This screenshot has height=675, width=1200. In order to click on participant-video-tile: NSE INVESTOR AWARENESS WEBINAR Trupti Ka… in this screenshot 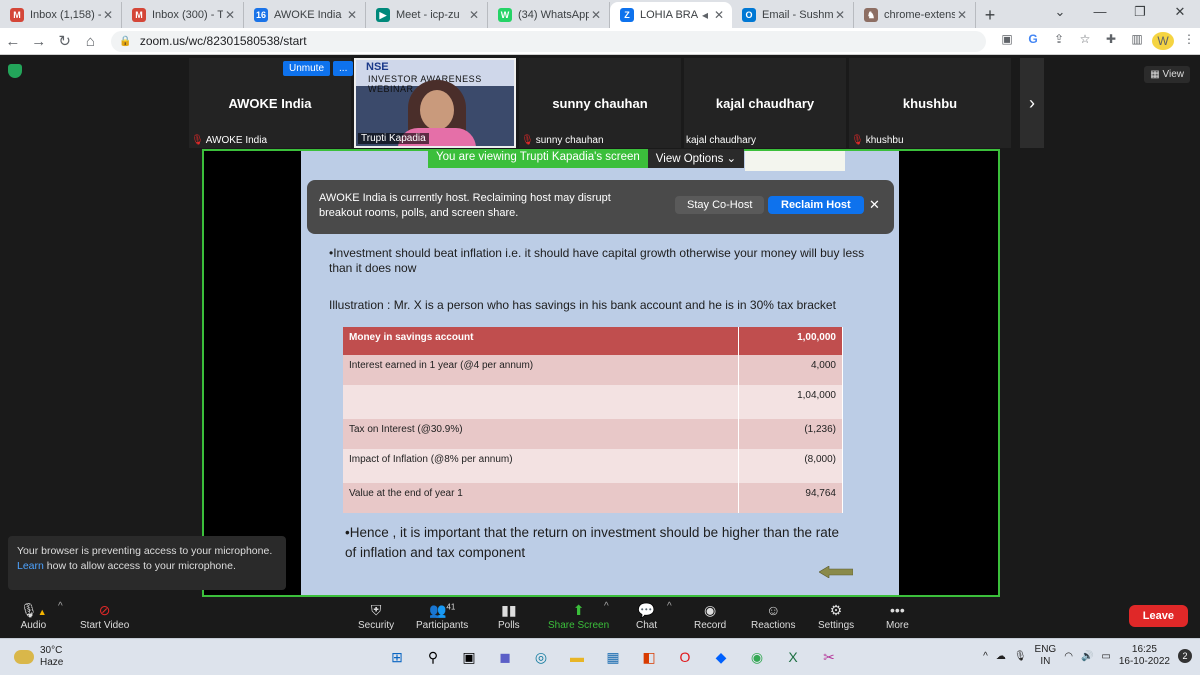, I will do `click(435, 103)`.